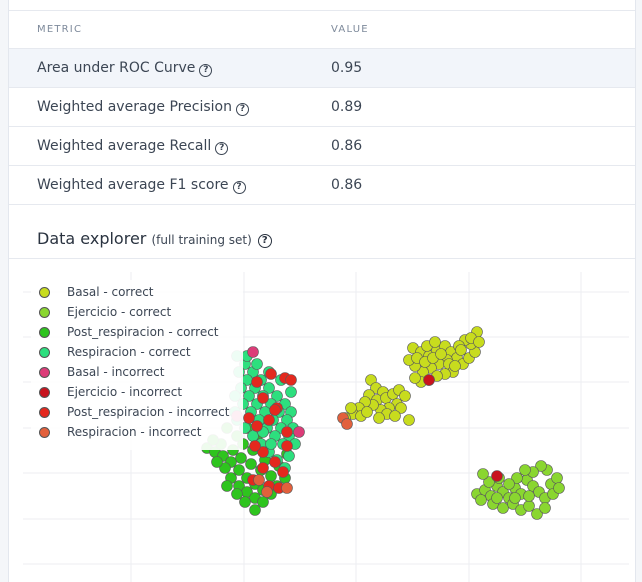 This screenshot has width=642, height=582. What do you see at coordinates (143, 332) in the screenshot?
I see `legend-label: Post_respiracion - correct` at bounding box center [143, 332].